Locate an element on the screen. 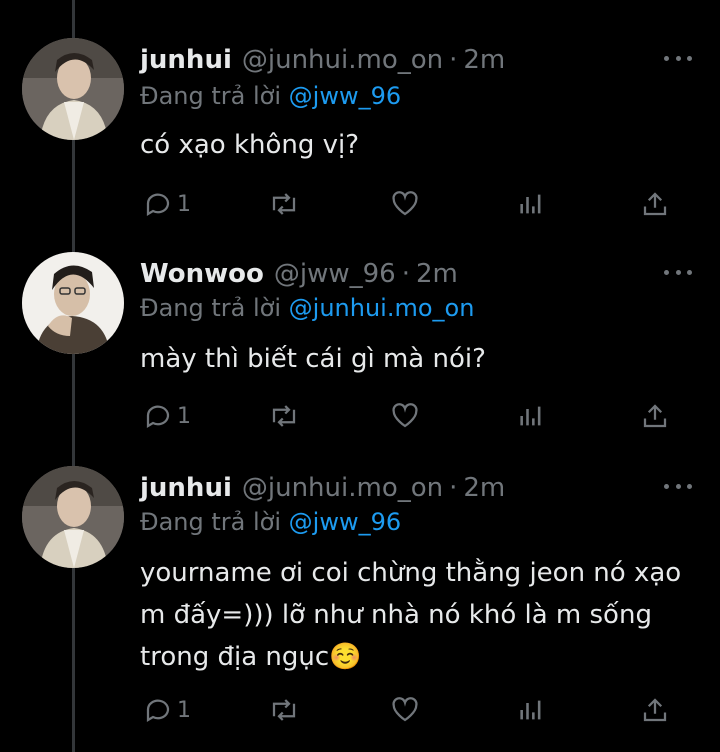 This screenshot has height=752, width=720. replying-to: Đang trả lời @junhui.mo_on is located at coordinates (307, 308).